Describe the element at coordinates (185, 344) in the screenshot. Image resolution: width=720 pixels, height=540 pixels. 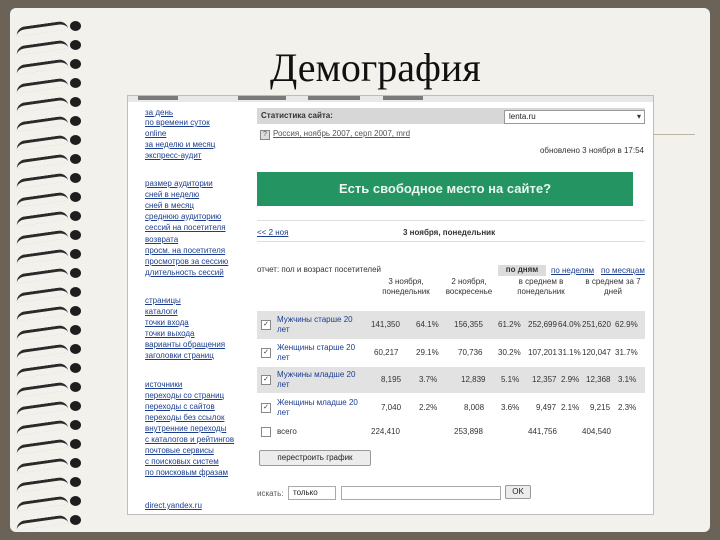
I see `left-nav-link: варианты обращения` at that location.